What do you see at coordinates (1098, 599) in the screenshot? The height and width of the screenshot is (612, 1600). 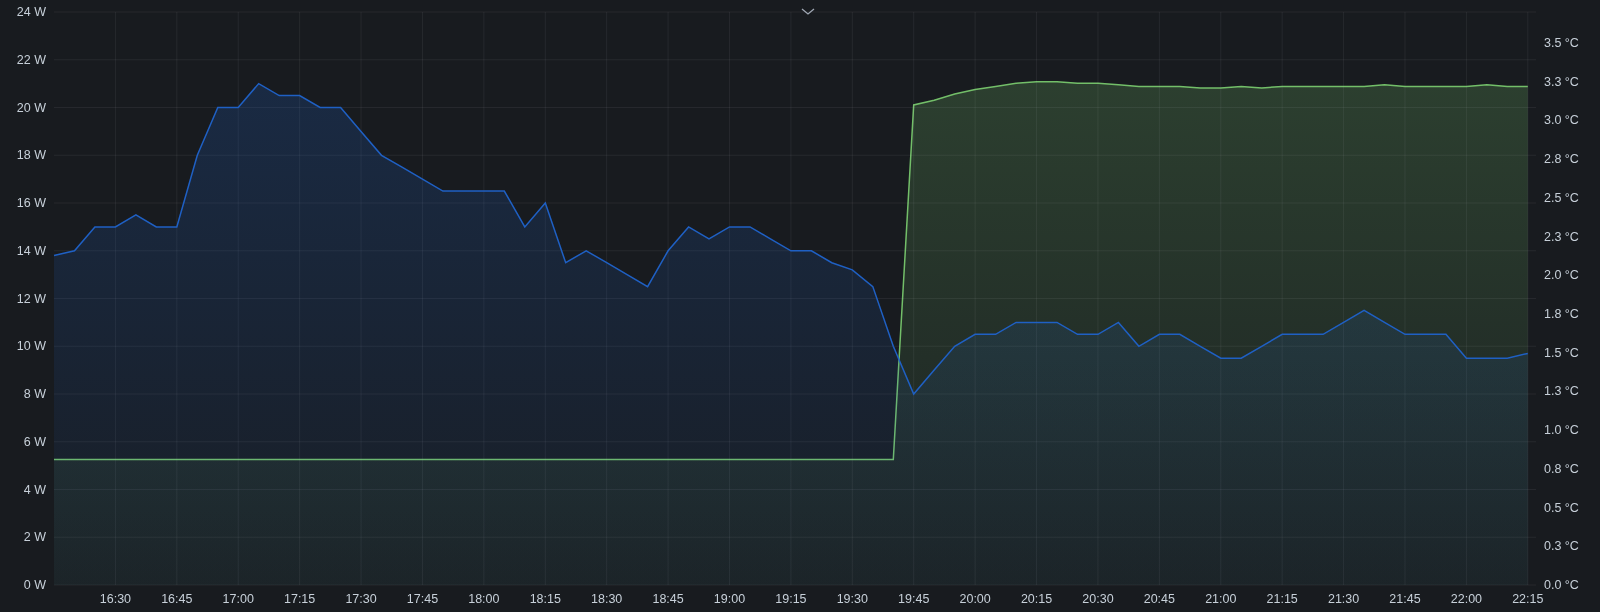 I see `axis-tick-label: 20:30` at bounding box center [1098, 599].